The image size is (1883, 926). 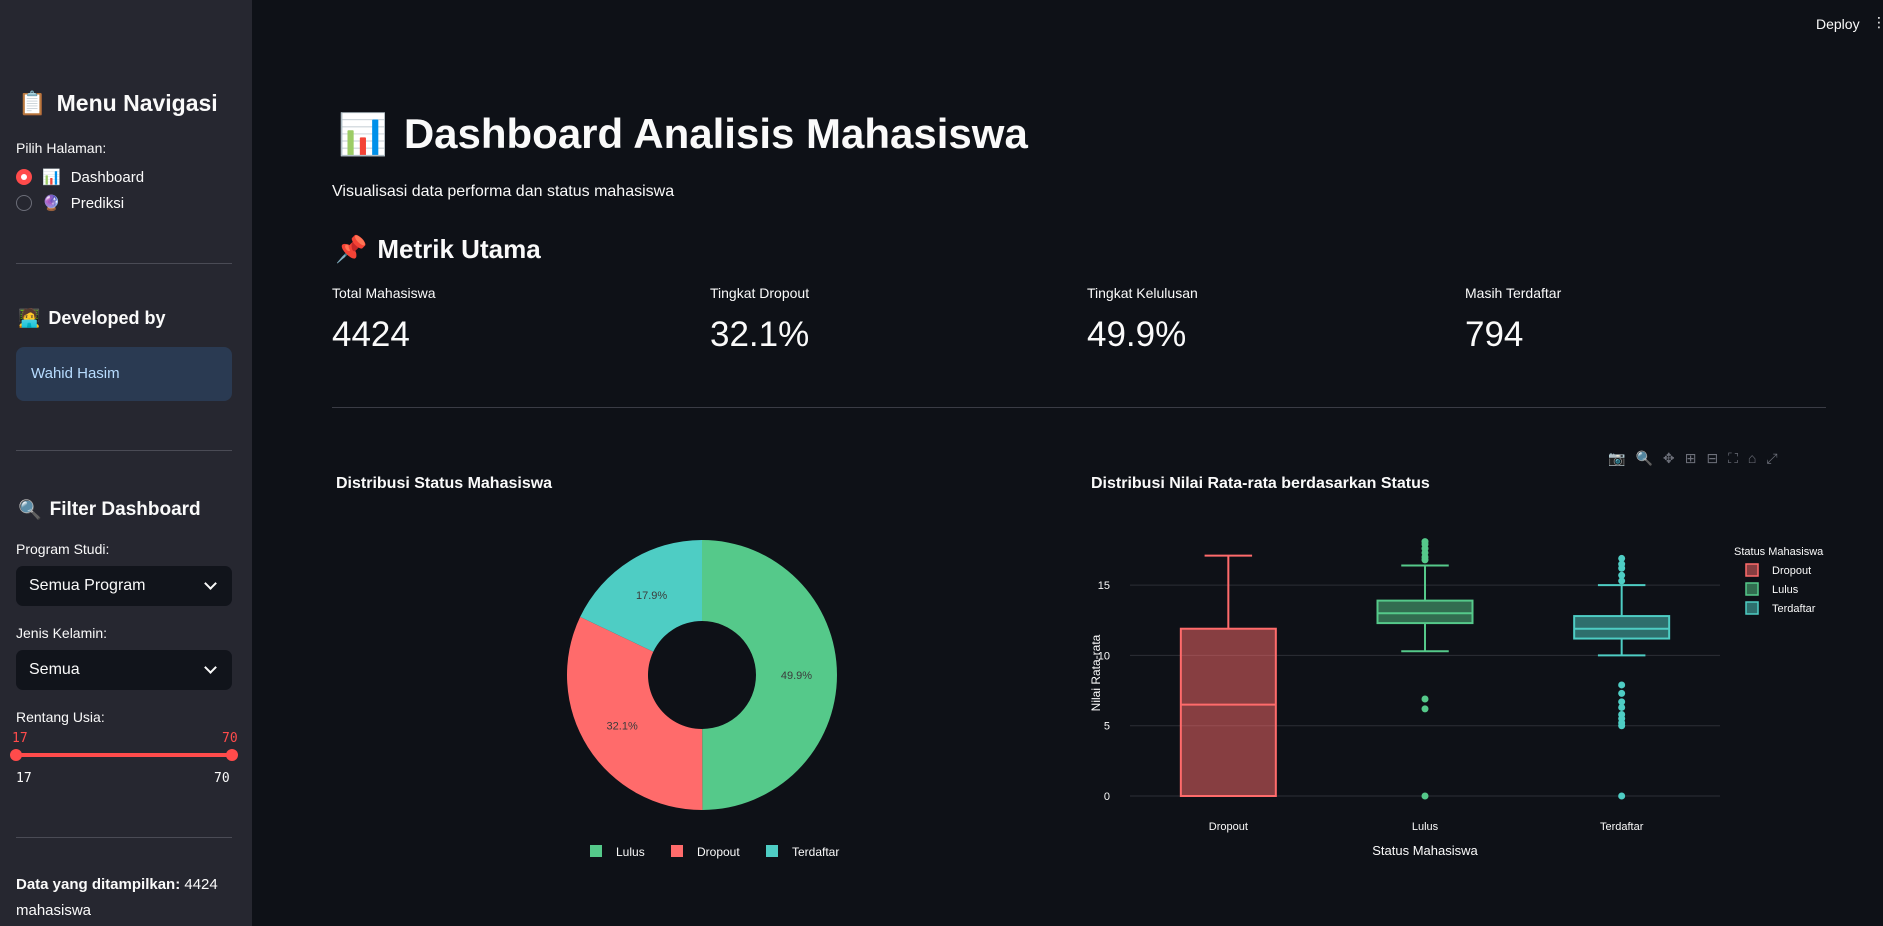 What do you see at coordinates (1425, 850) in the screenshot?
I see `x-axis-label: Status Mahasiswa` at bounding box center [1425, 850].